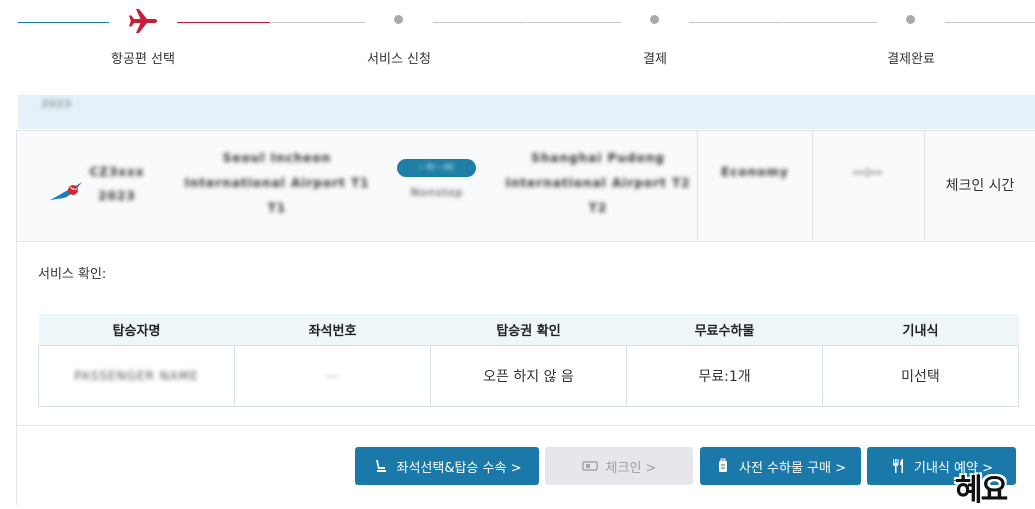 The width and height of the screenshot is (1035, 509). What do you see at coordinates (589, 466) in the screenshot?
I see `ticket-icon` at bounding box center [589, 466].